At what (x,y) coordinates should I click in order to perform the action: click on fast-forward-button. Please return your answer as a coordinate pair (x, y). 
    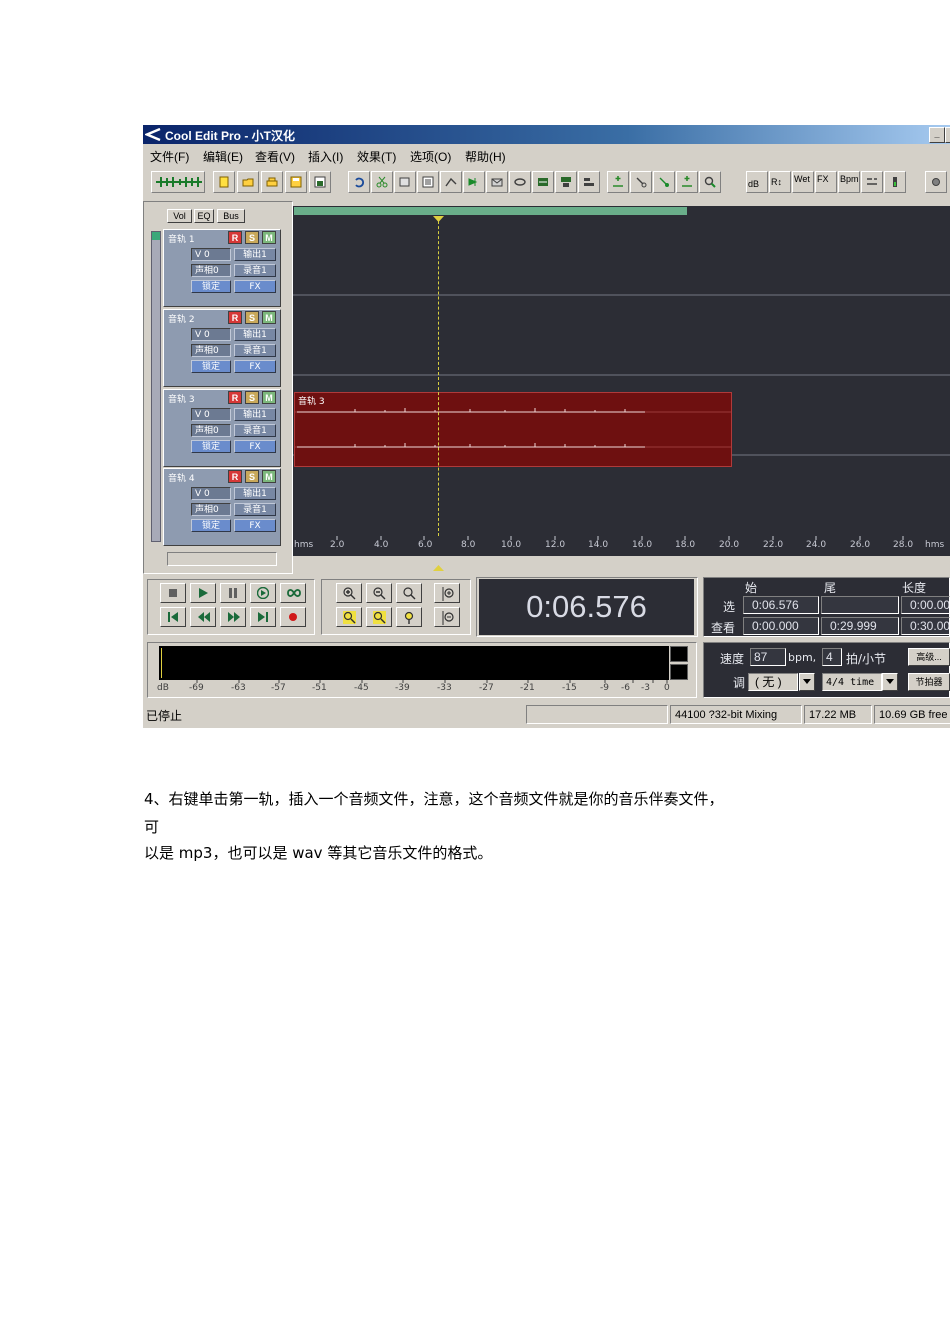
    Looking at the image, I should click on (233, 617).